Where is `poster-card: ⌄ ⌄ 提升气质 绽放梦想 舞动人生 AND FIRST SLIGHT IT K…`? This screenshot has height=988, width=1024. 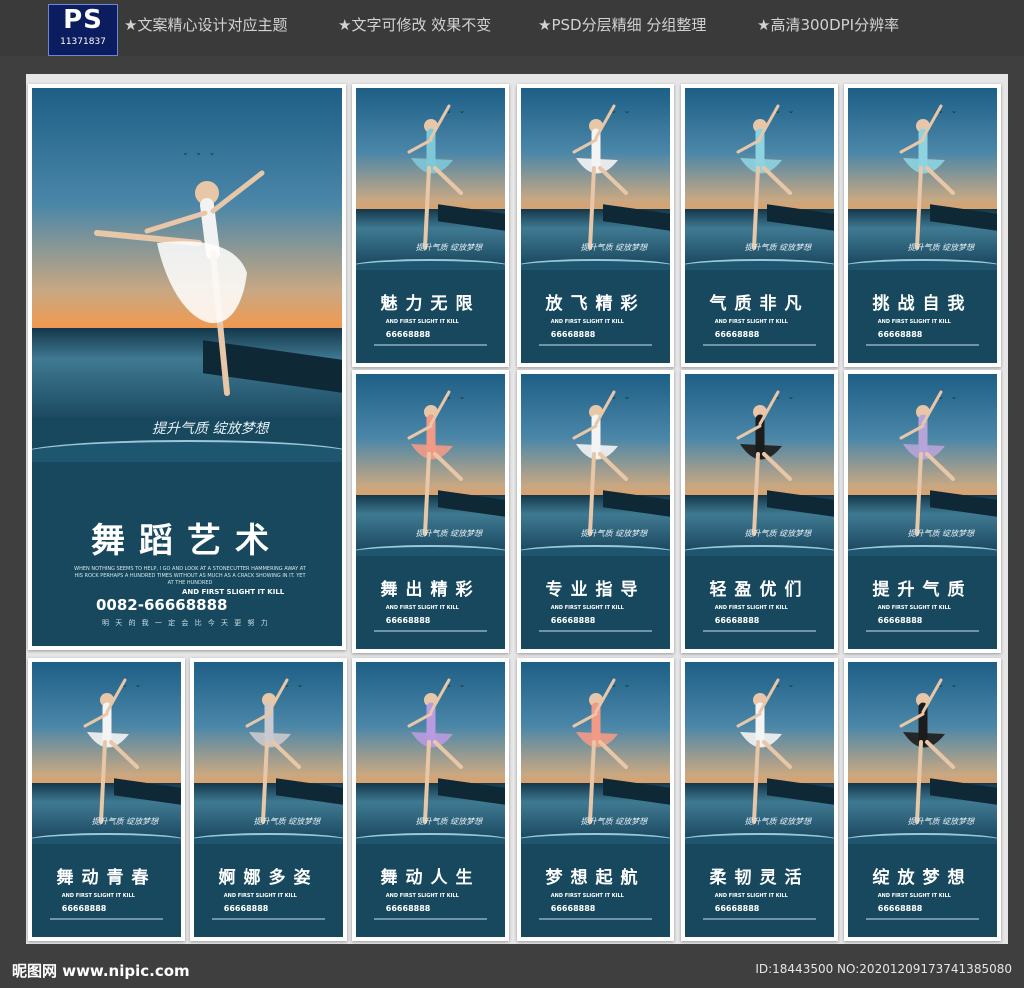 poster-card: ⌄ ⌄ 提升气质 绽放梦想 舞动人生 AND FIRST SLIGHT IT K… is located at coordinates (430, 799).